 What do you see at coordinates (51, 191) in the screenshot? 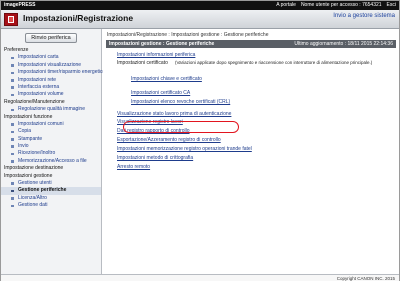
I see `sidebar-item: Gestione periferiche` at bounding box center [51, 191].